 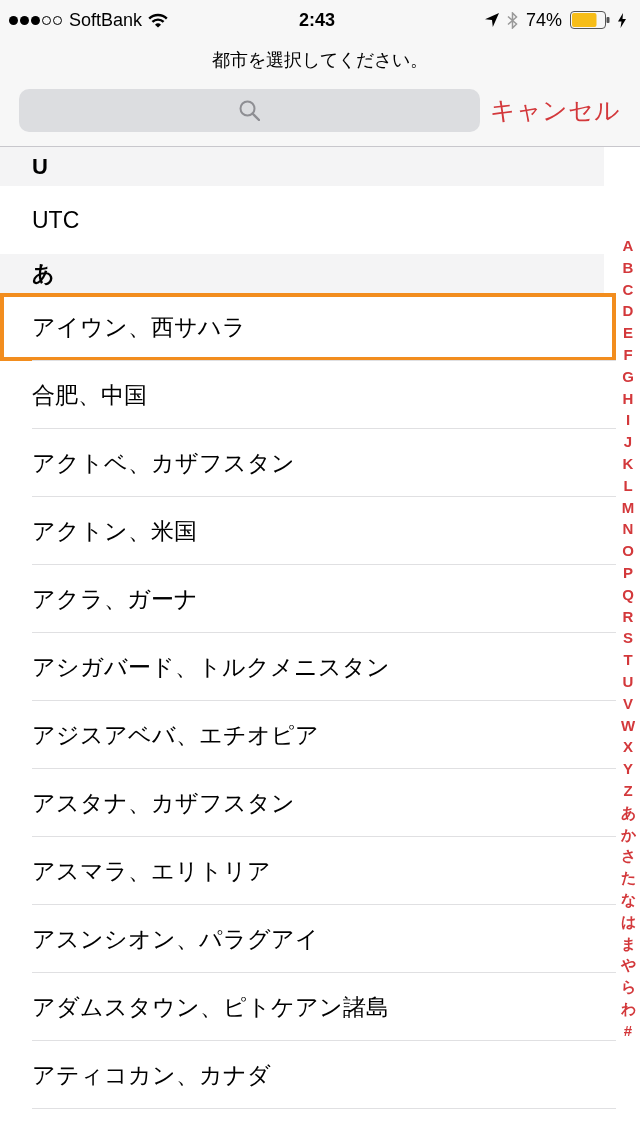 What do you see at coordinates (628, 355) in the screenshot?
I see `index-letter: F` at bounding box center [628, 355].